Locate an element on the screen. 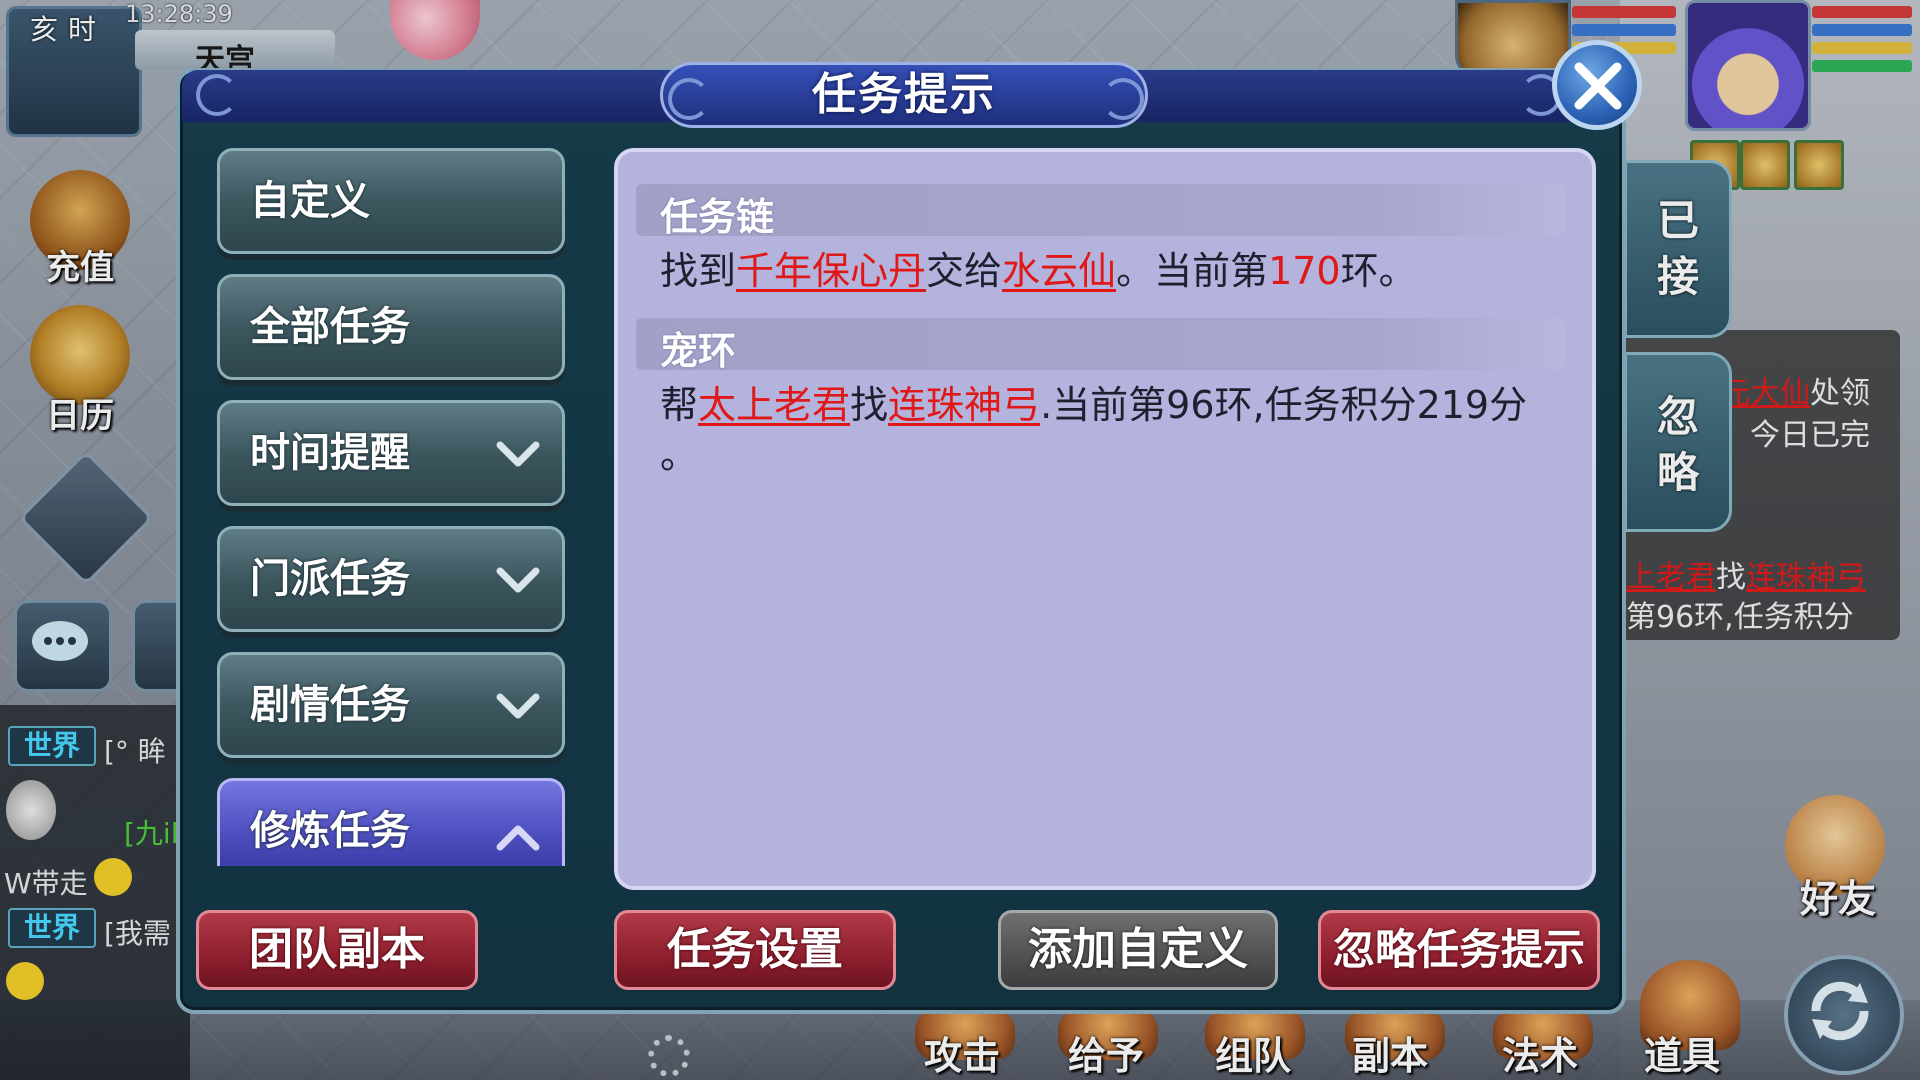 This screenshot has height=1080, width=1920. category-label: 门派任务 is located at coordinates (330, 579).